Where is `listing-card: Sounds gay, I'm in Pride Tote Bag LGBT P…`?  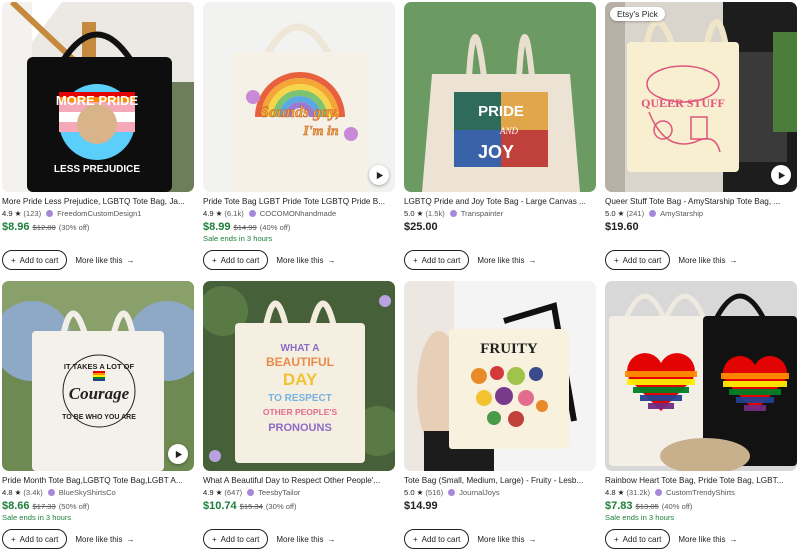
listing-card: Sounds gay, I'm in Pride Tote Bag LGBT P… is located at coordinates (299, 136).